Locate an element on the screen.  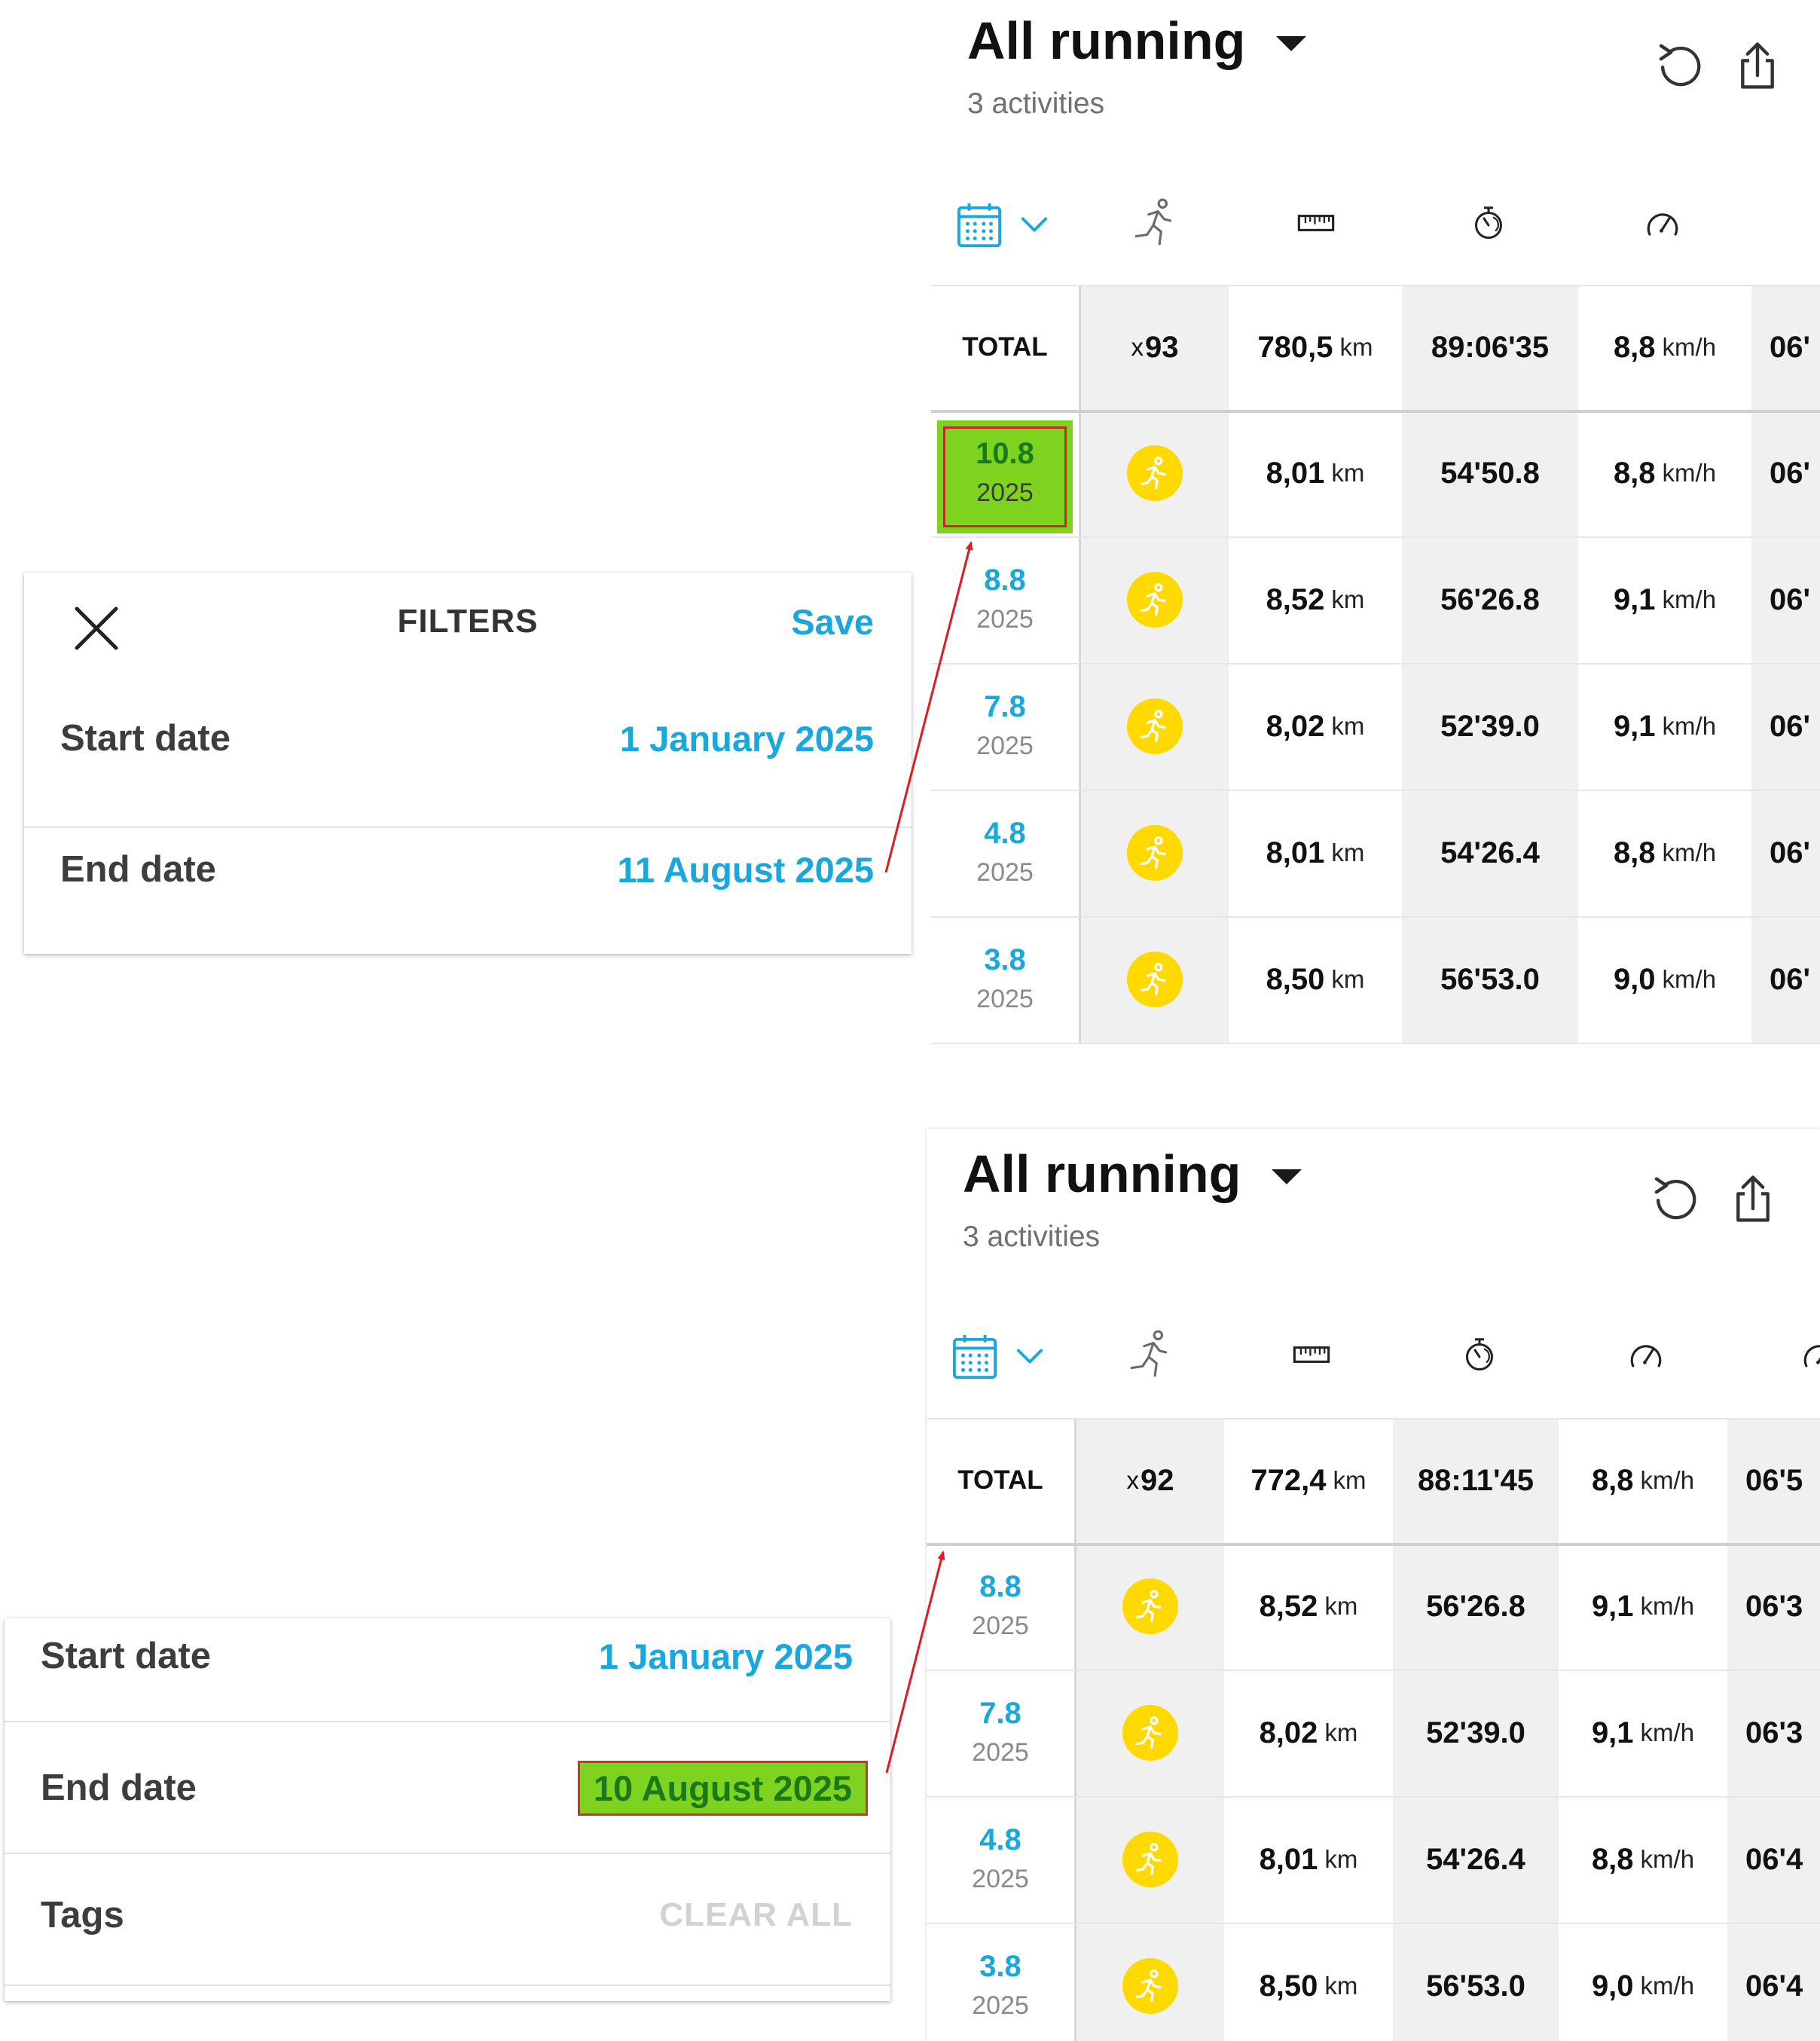
table-row-date: 10.8 2025 is located at coordinates (1005, 473).